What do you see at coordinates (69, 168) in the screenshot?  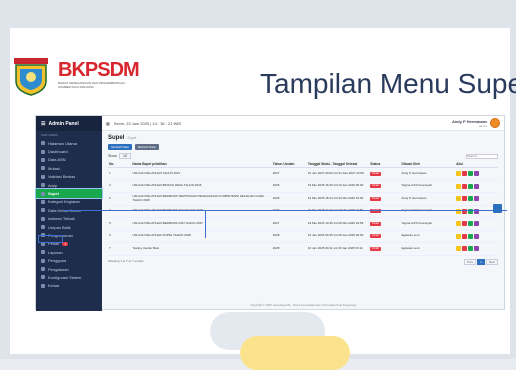 I see `sidebar-item: Mutasi` at bounding box center [69, 168].